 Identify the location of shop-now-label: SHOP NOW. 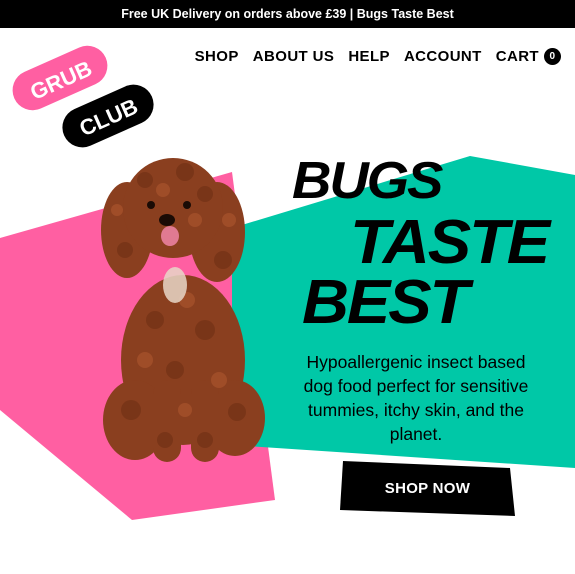
(427, 488).